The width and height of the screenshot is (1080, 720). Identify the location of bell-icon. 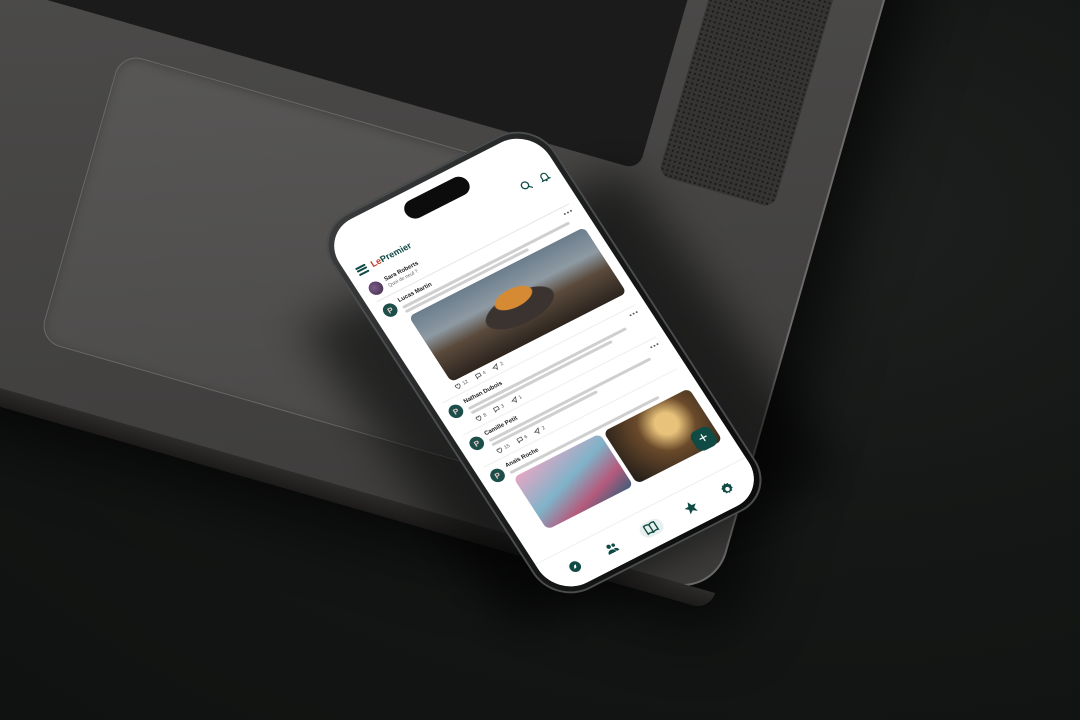
(544, 177).